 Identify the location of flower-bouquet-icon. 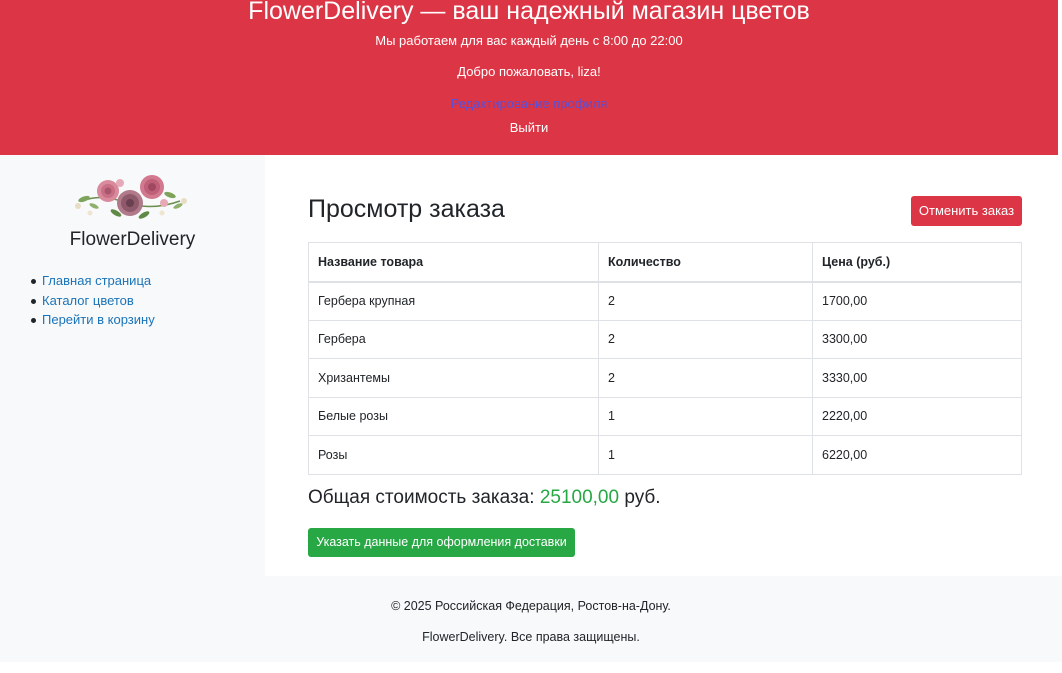
(131, 198).